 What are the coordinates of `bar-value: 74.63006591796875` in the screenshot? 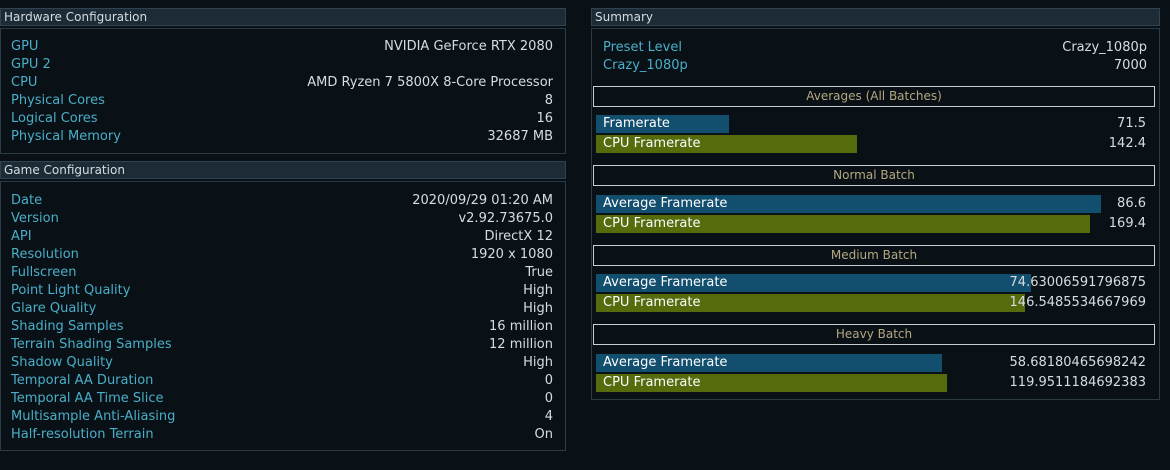 It's located at (1077, 282).